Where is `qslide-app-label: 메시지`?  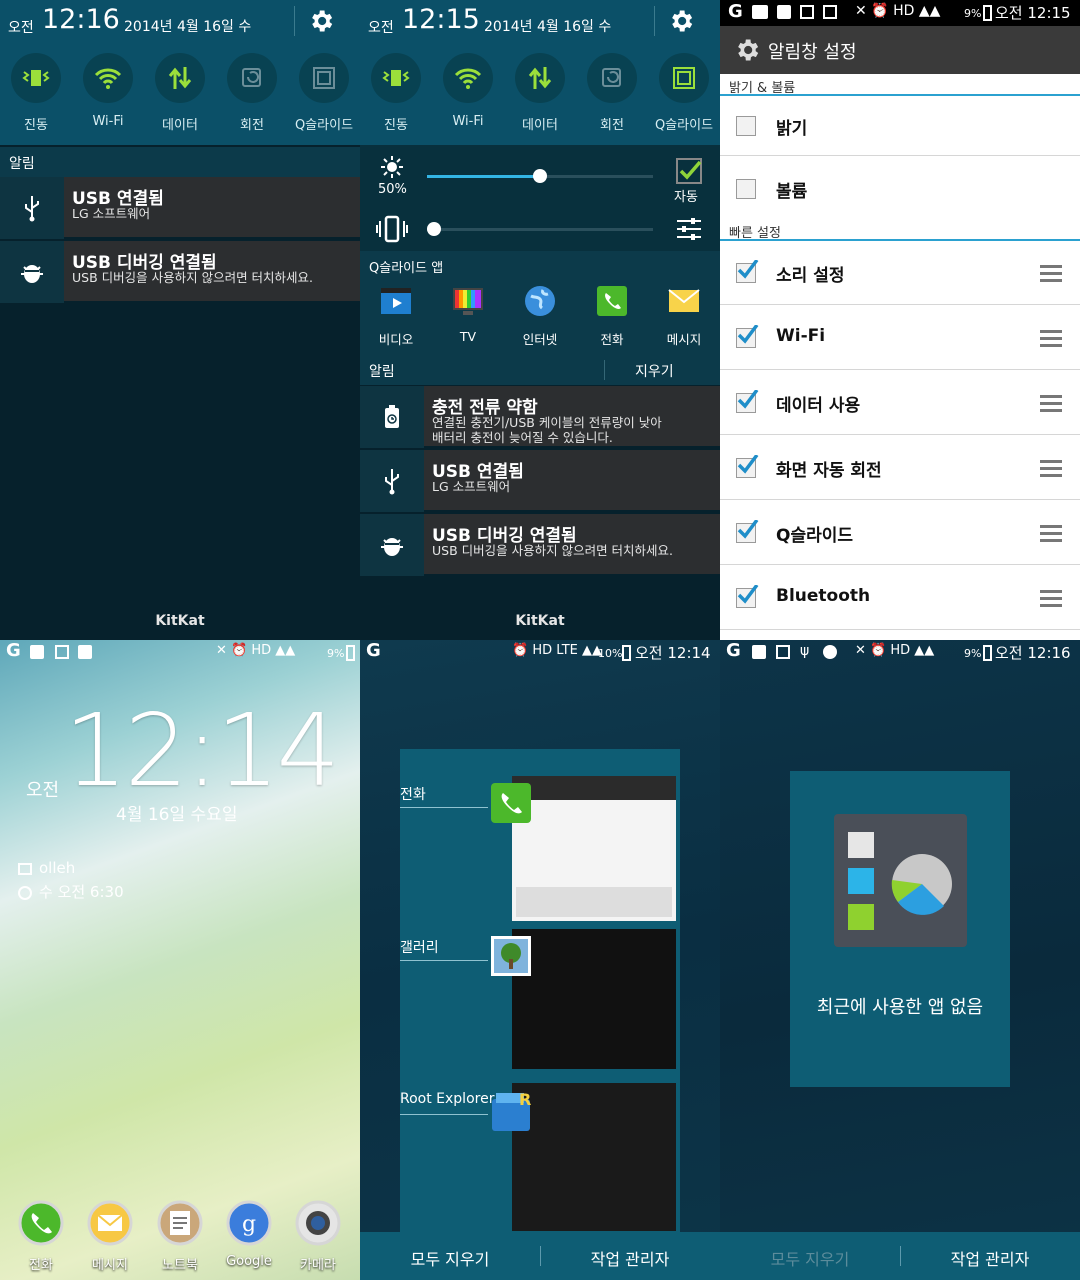
qslide-app-label: 메시지 is located at coordinates (684, 339).